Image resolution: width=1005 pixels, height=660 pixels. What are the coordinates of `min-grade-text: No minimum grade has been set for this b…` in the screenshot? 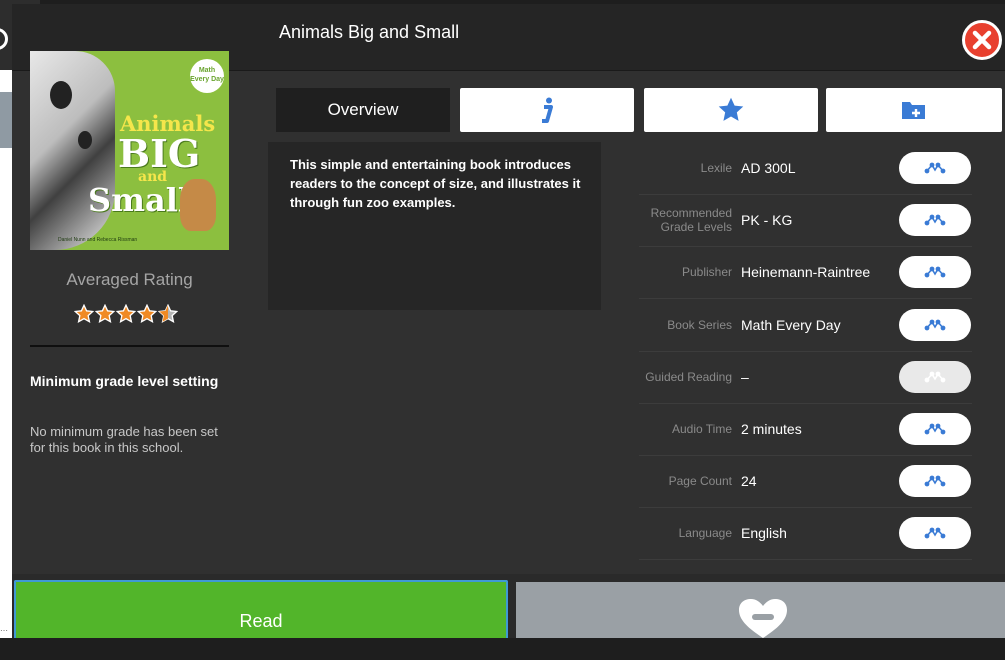 It's located at (124, 439).